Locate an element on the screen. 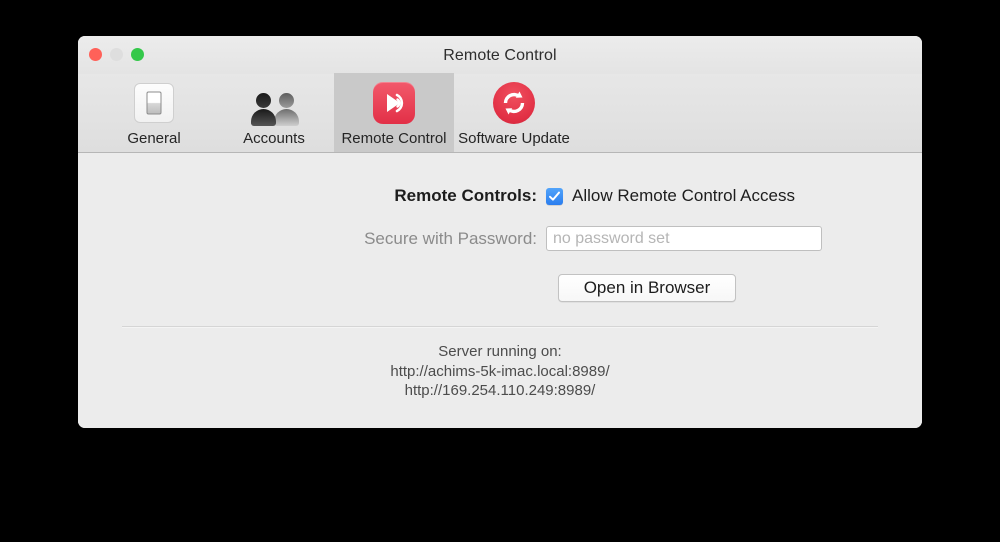 This screenshot has height=542, width=1000. refresh-icon is located at coordinates (514, 103).